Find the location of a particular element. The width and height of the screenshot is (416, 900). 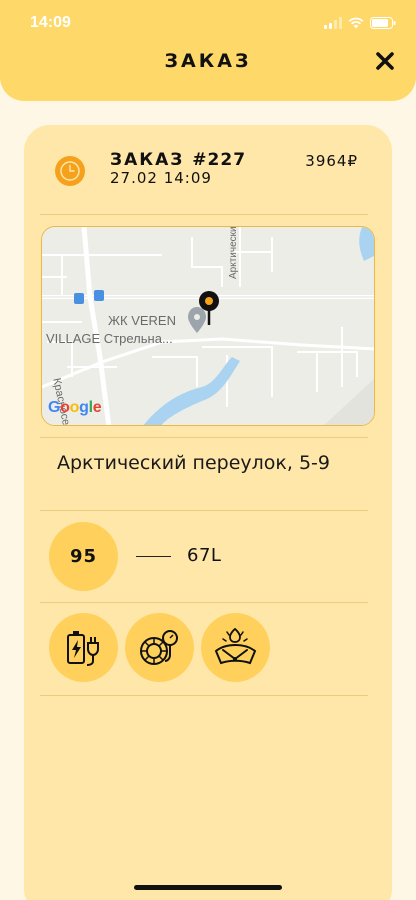

order-title: ЗАКАЗ #227 is located at coordinates (178, 160).